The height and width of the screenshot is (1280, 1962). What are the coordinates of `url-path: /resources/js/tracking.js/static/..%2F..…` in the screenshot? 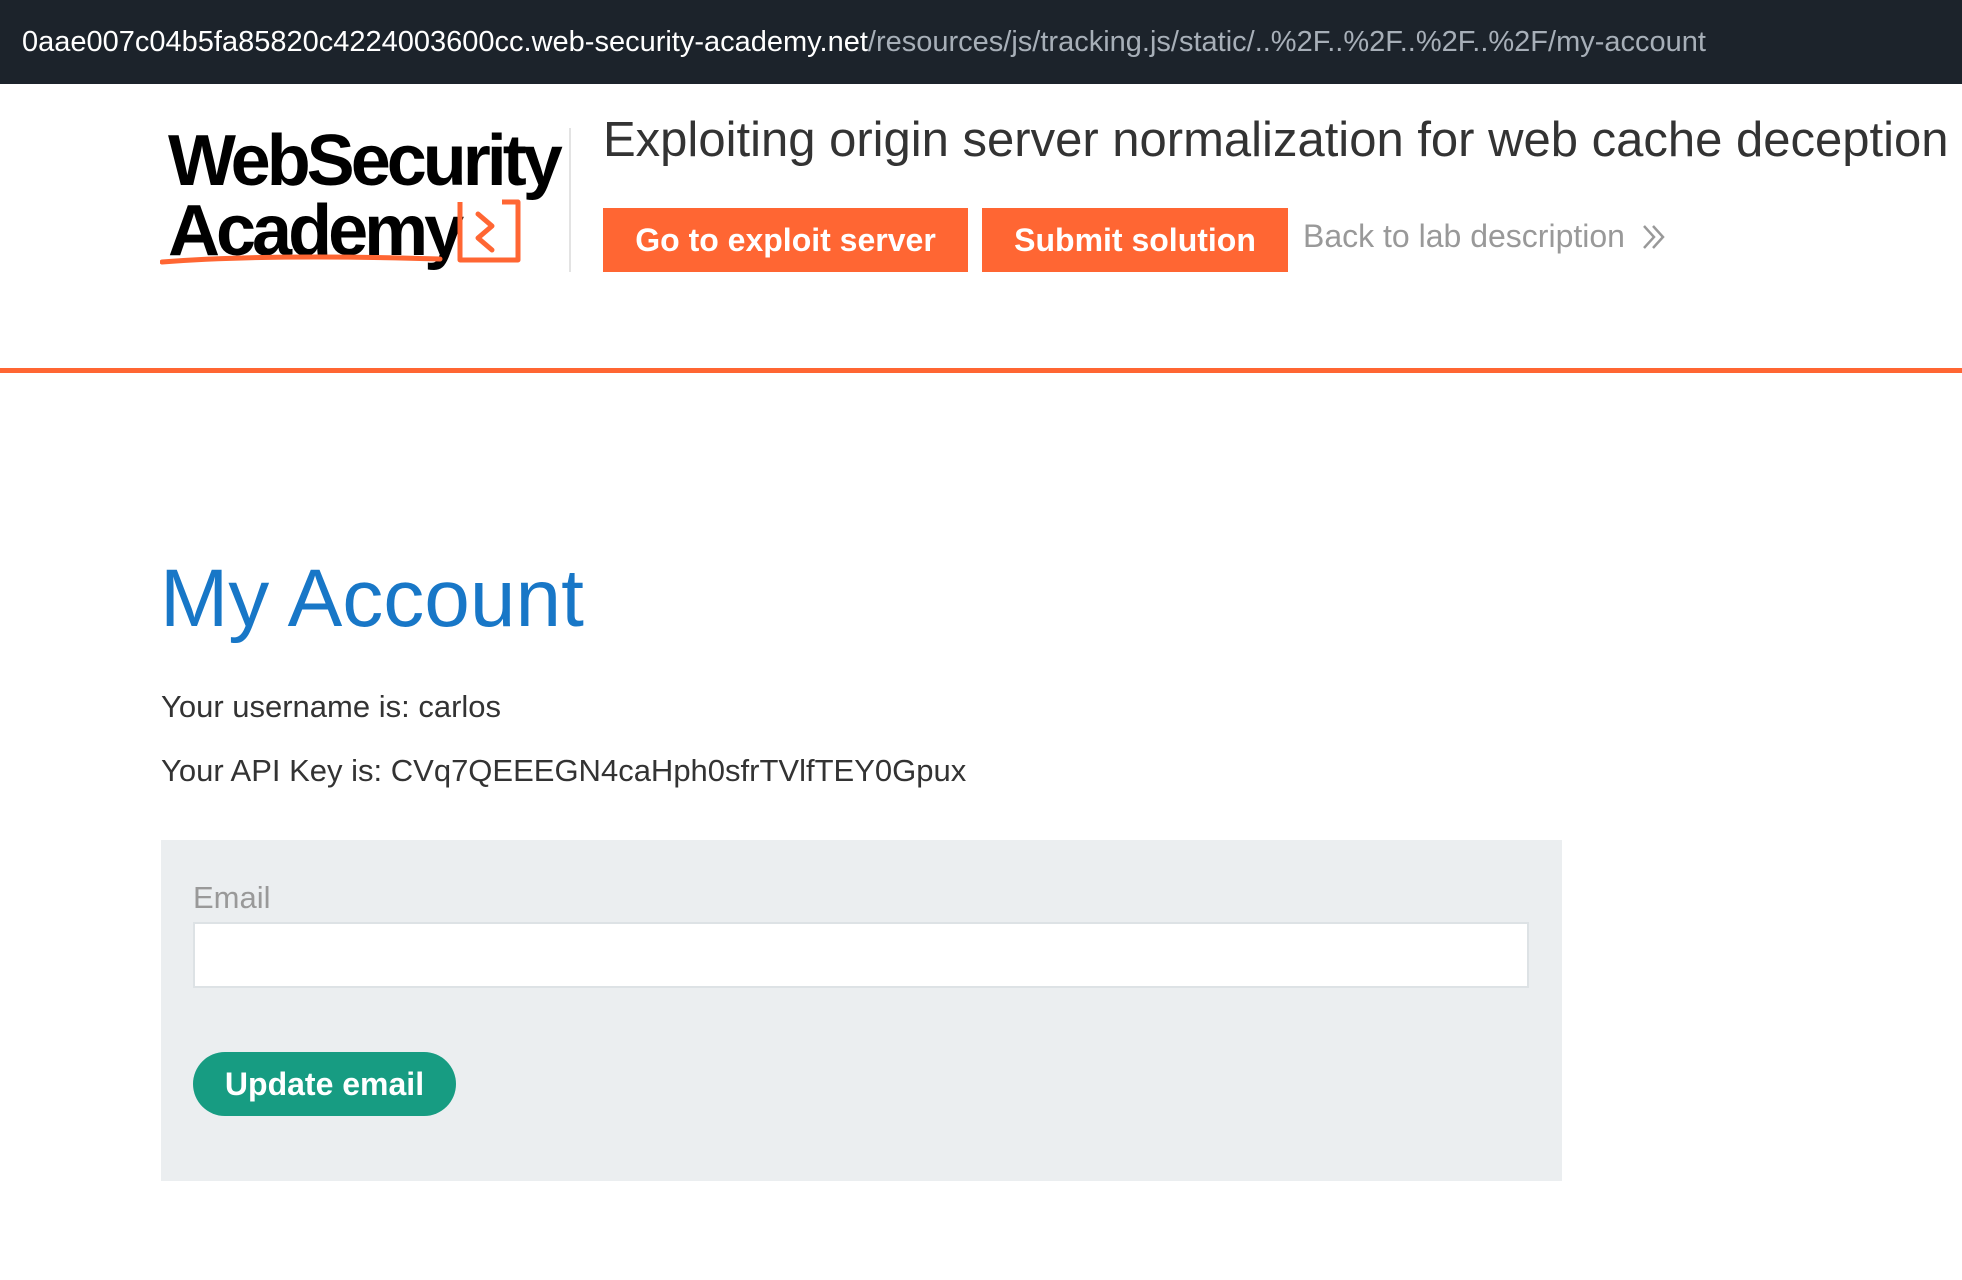 It's located at (1286, 41).